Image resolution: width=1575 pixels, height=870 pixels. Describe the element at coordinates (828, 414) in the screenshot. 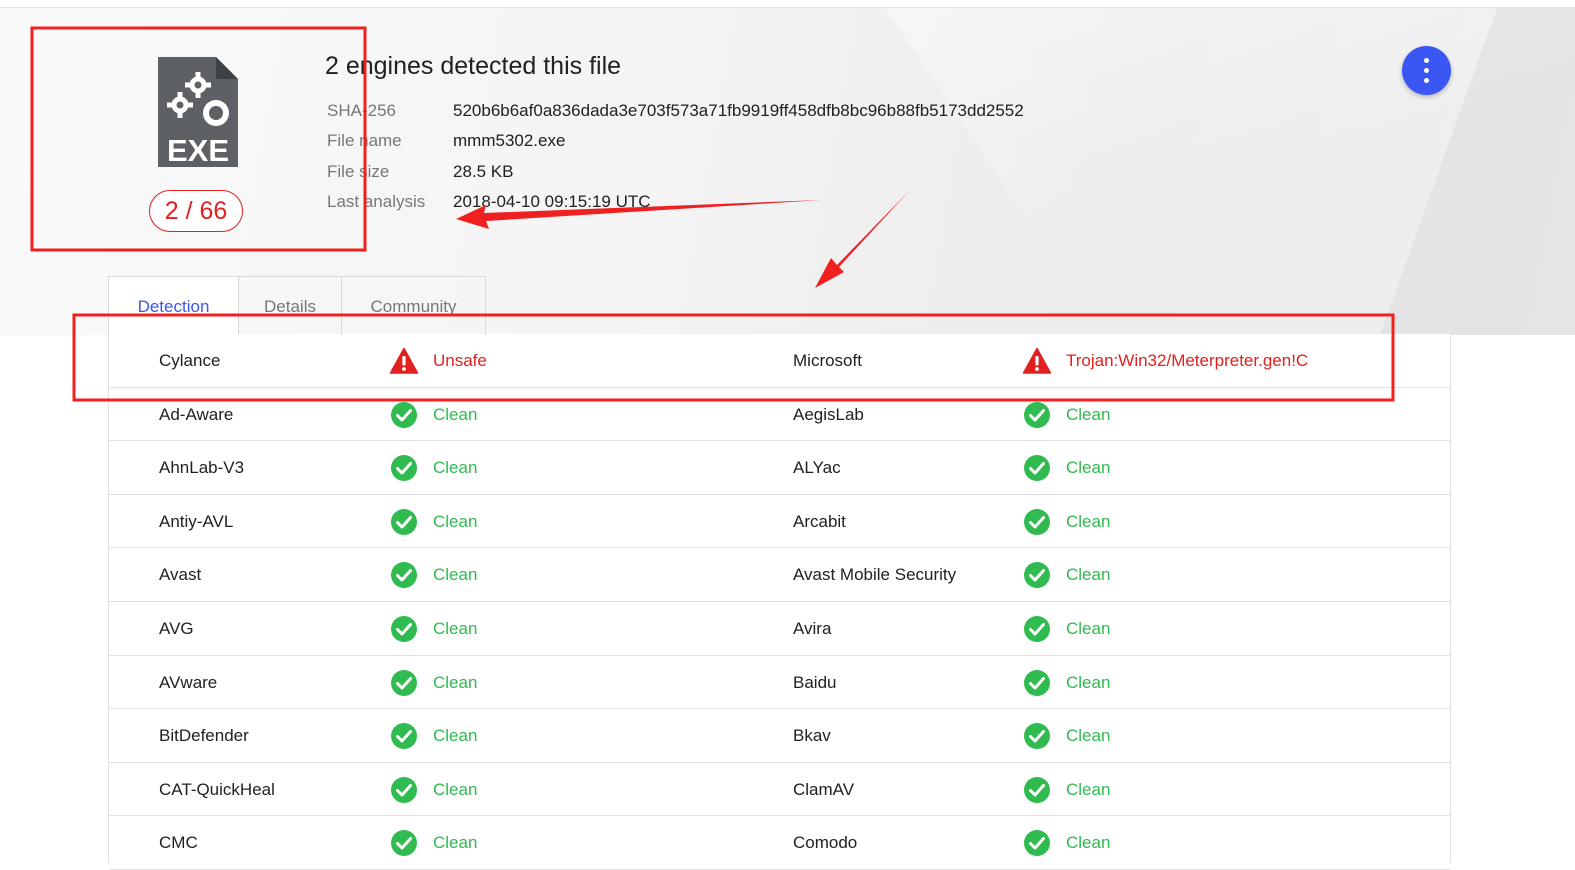

I see `engine-name: AegisLab` at that location.